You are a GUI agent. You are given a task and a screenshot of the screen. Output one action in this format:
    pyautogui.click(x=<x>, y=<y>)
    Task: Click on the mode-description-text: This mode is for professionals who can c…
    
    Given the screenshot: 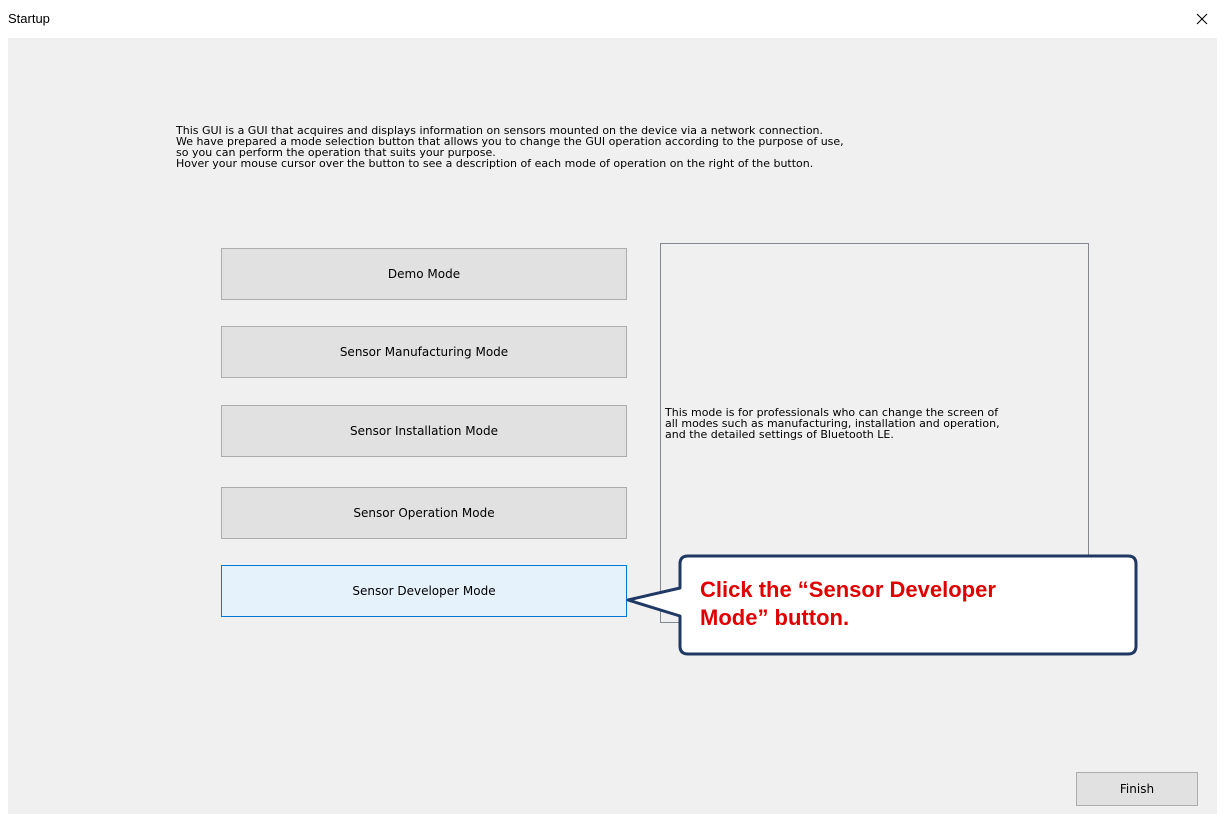 What is the action you would take?
    pyautogui.click(x=875, y=423)
    